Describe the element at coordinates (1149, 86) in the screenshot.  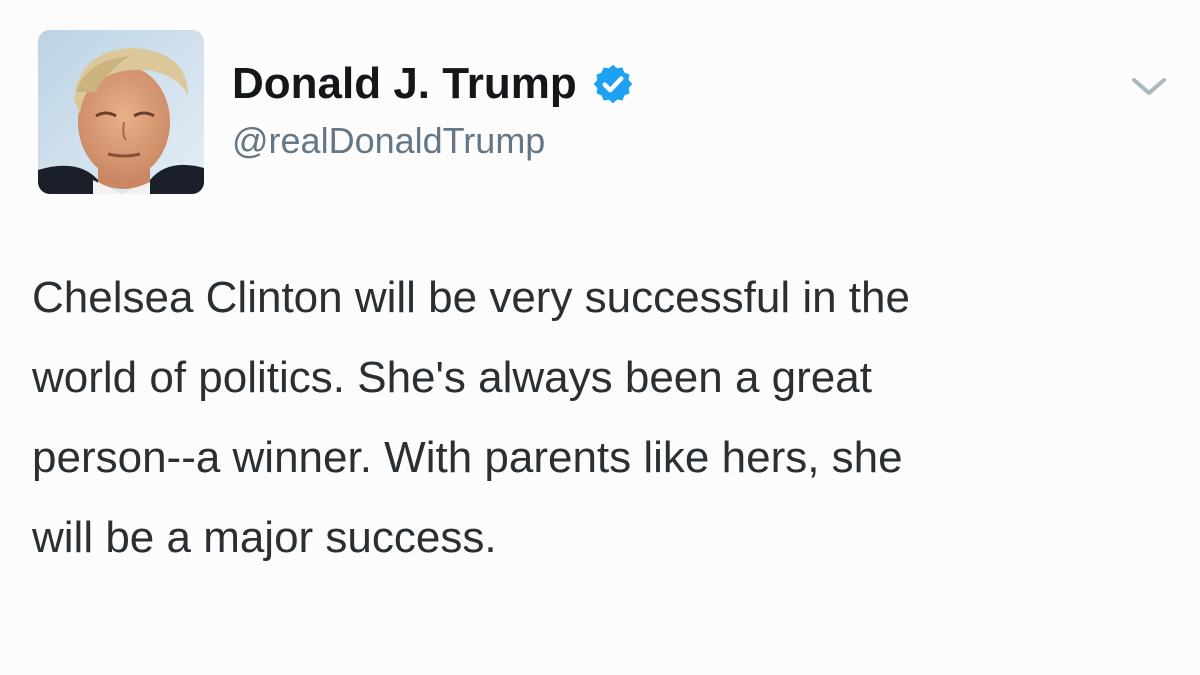
I see `chevron-down-icon` at that location.